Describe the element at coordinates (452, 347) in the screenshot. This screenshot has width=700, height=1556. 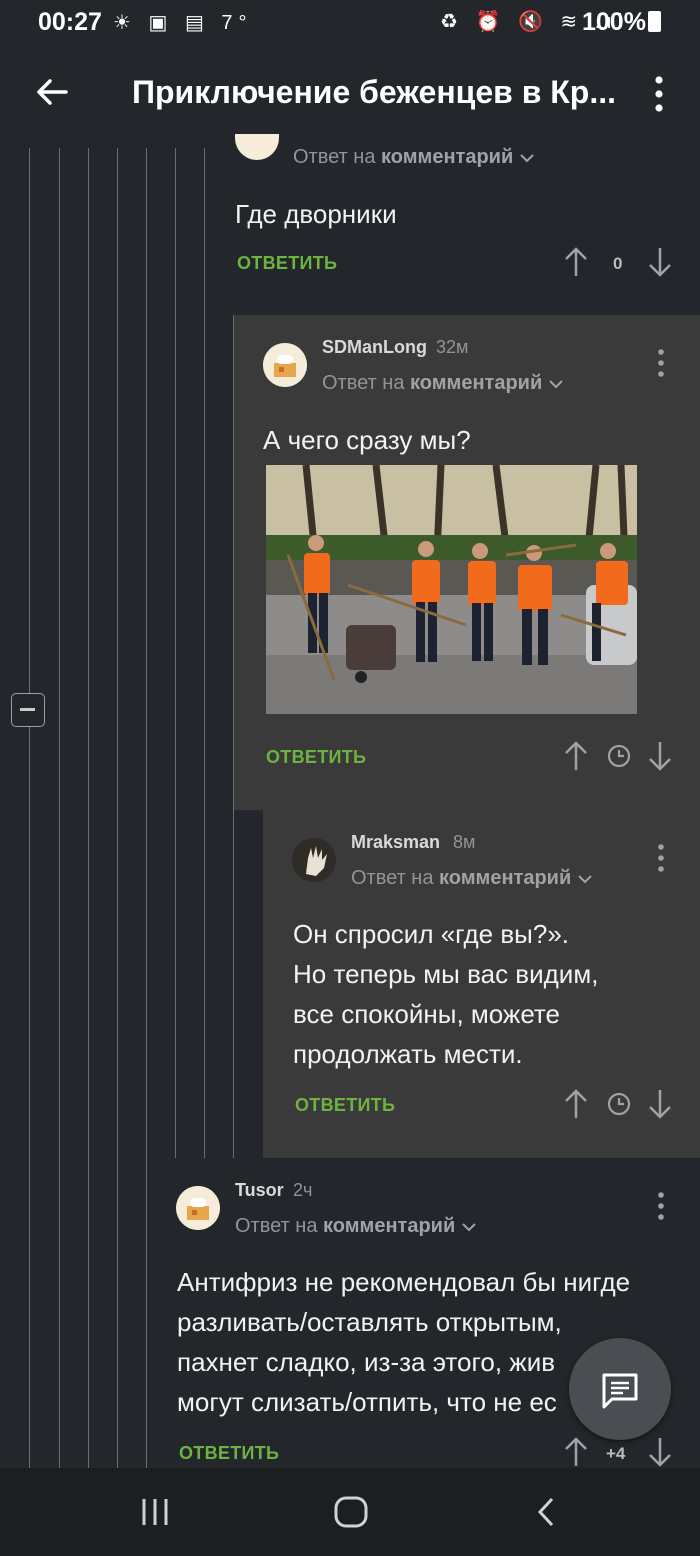
I see `comment-time: 32м` at that location.